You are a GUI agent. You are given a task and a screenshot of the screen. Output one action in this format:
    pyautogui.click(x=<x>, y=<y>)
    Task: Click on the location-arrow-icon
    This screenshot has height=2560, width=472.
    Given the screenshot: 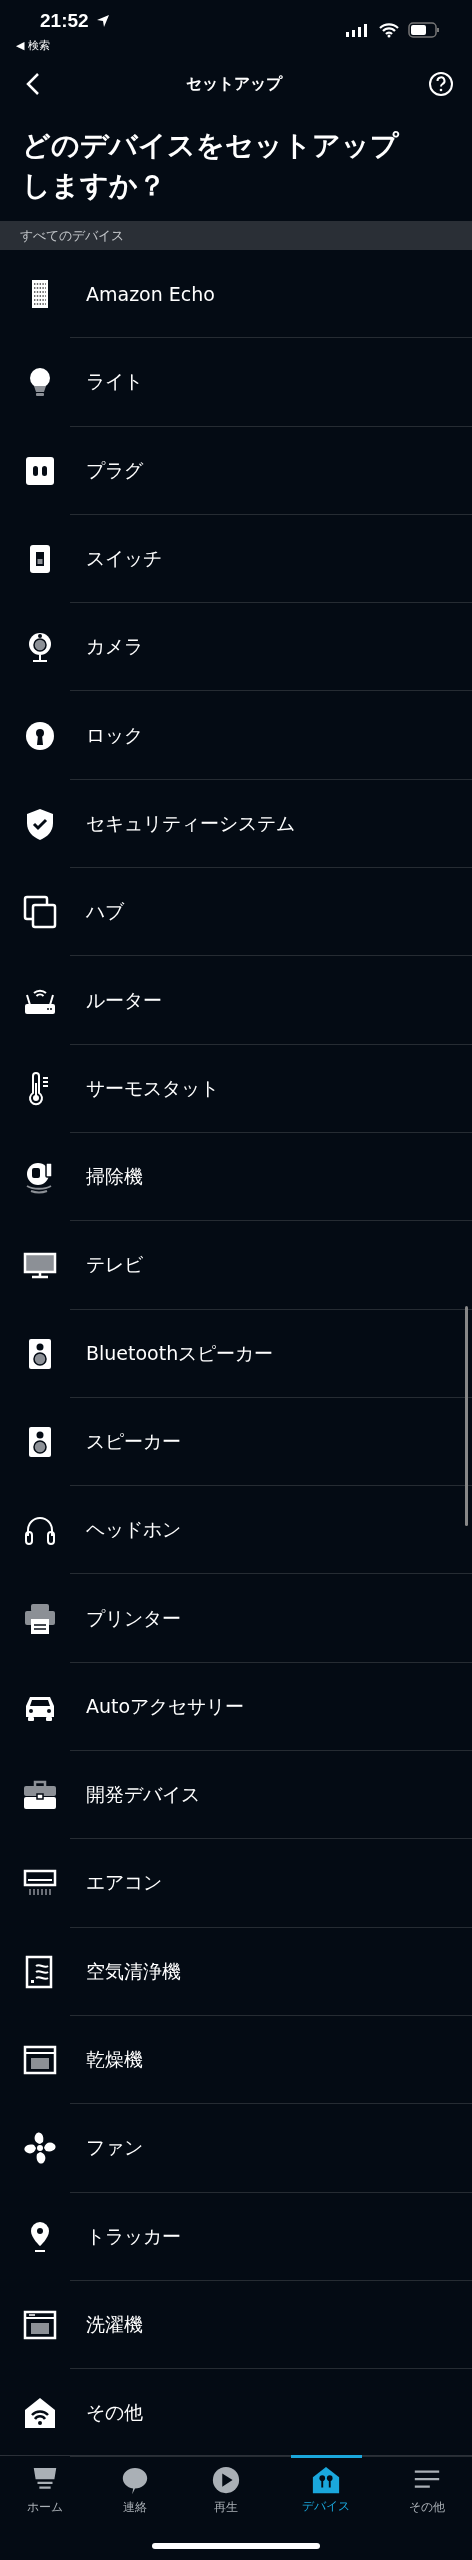 What is the action you would take?
    pyautogui.click(x=103, y=21)
    